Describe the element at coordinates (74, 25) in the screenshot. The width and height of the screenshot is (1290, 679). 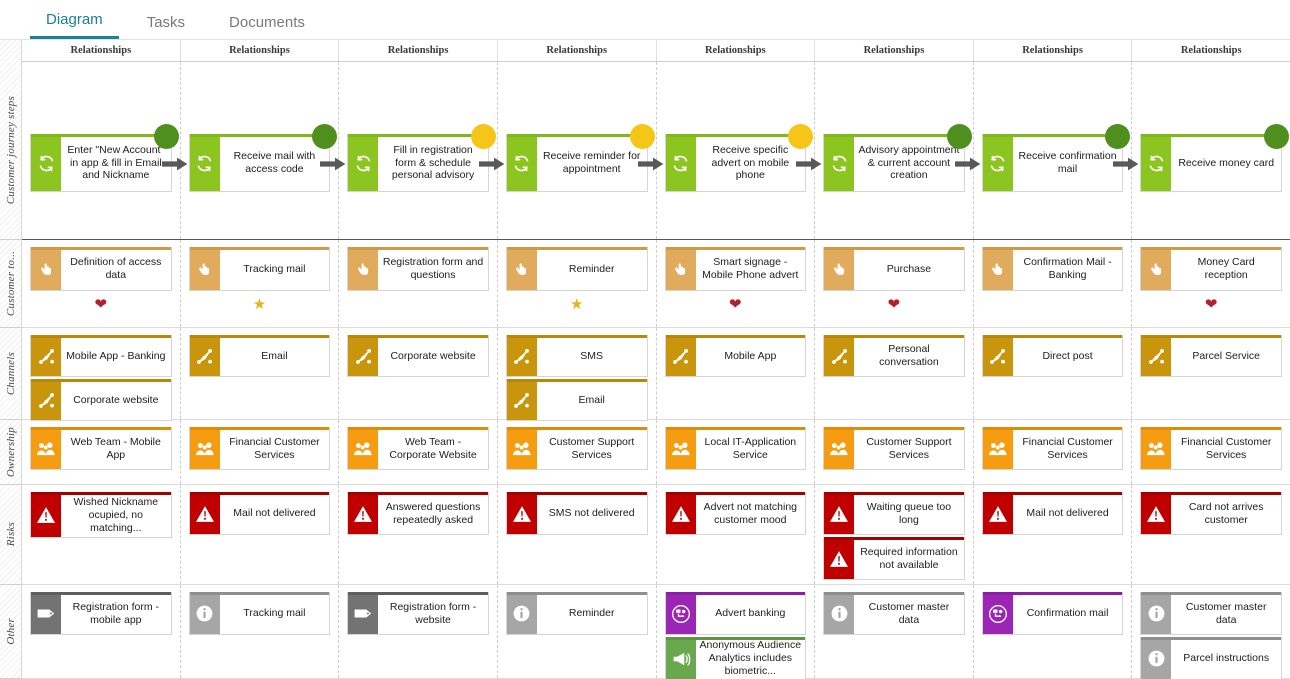
I see `tab-diagram: Diagram` at that location.